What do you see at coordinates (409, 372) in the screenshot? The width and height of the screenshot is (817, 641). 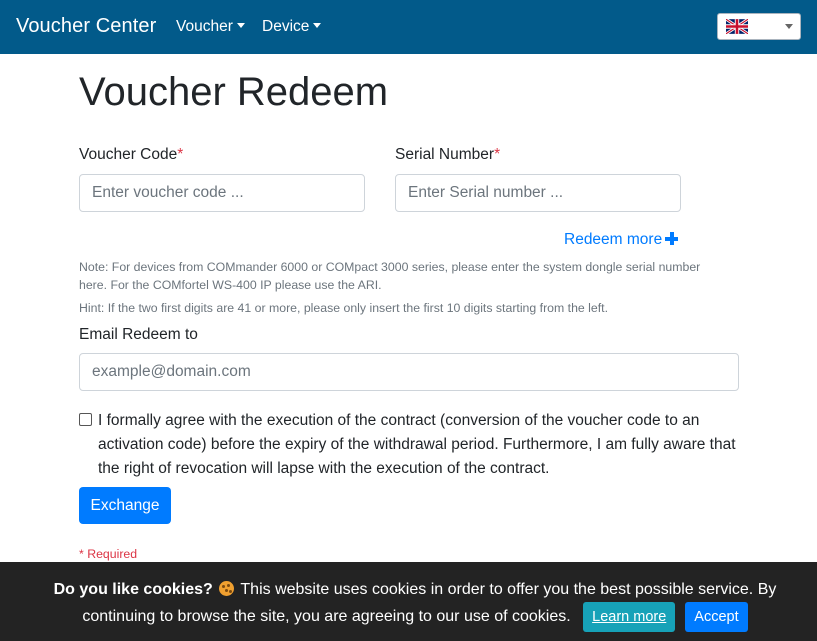 I see `email-input` at bounding box center [409, 372].